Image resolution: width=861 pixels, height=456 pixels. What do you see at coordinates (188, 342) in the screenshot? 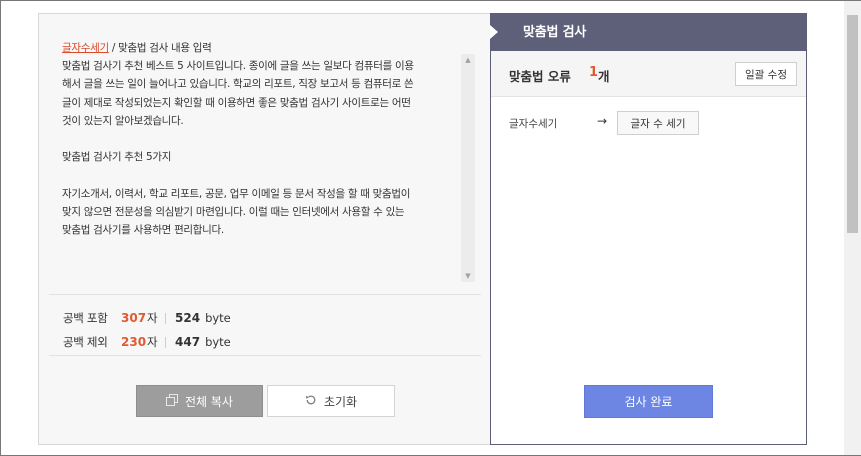
I see `byte-count: 447` at bounding box center [188, 342].